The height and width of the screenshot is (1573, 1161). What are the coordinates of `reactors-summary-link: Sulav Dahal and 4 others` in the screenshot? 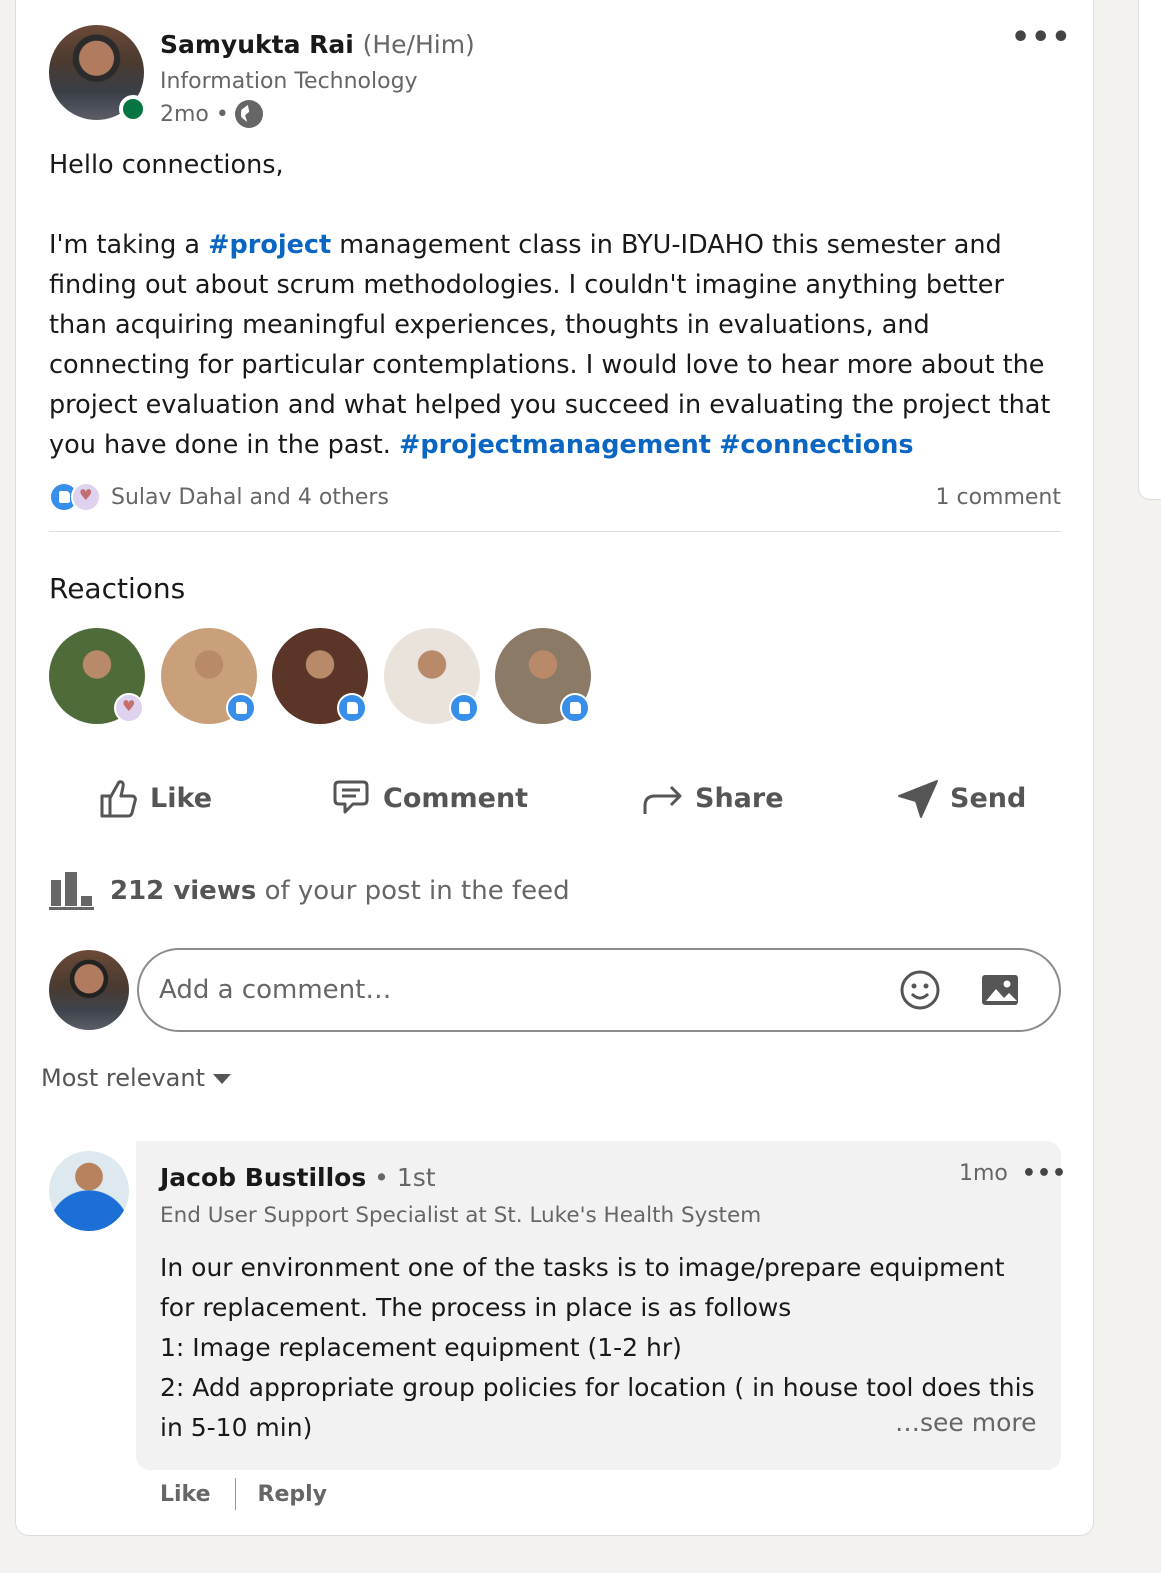 It's located at (250, 497).